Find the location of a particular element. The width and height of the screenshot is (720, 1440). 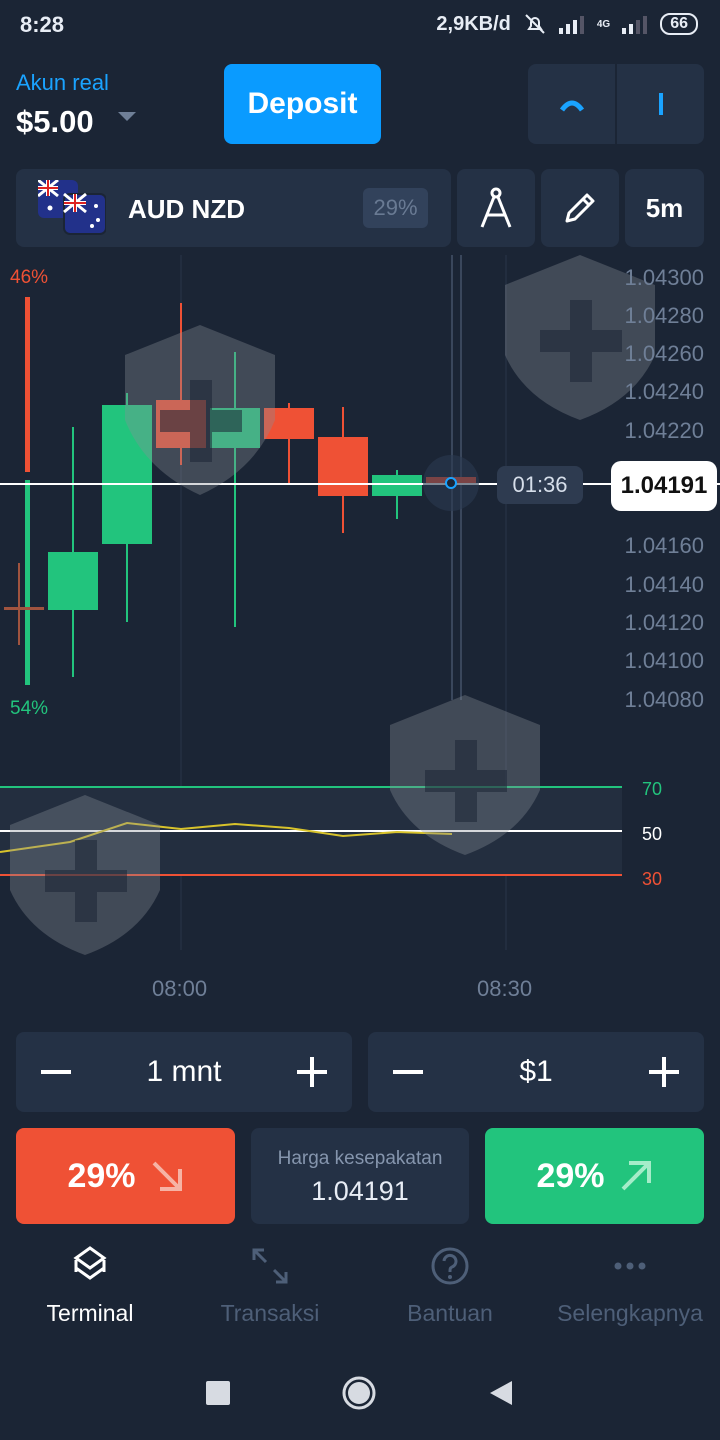

strike-price-label: Harga kesepakatan is located at coordinates (360, 1158).